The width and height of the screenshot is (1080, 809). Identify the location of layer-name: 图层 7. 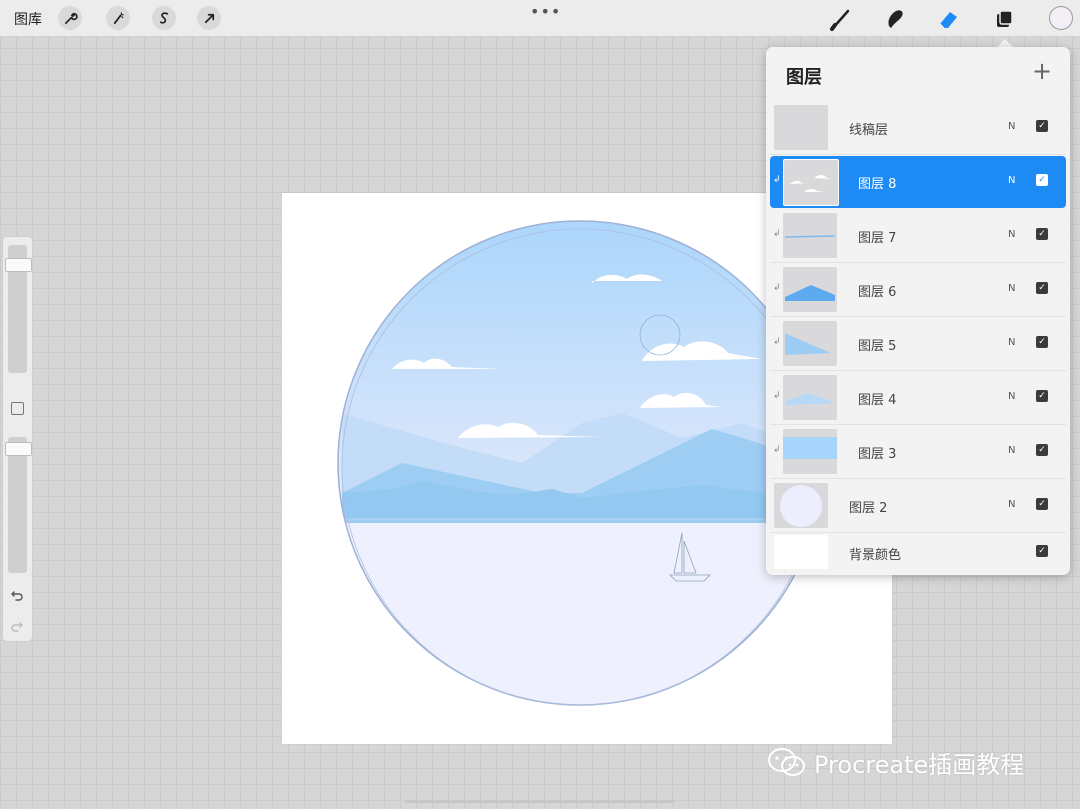
(877, 238).